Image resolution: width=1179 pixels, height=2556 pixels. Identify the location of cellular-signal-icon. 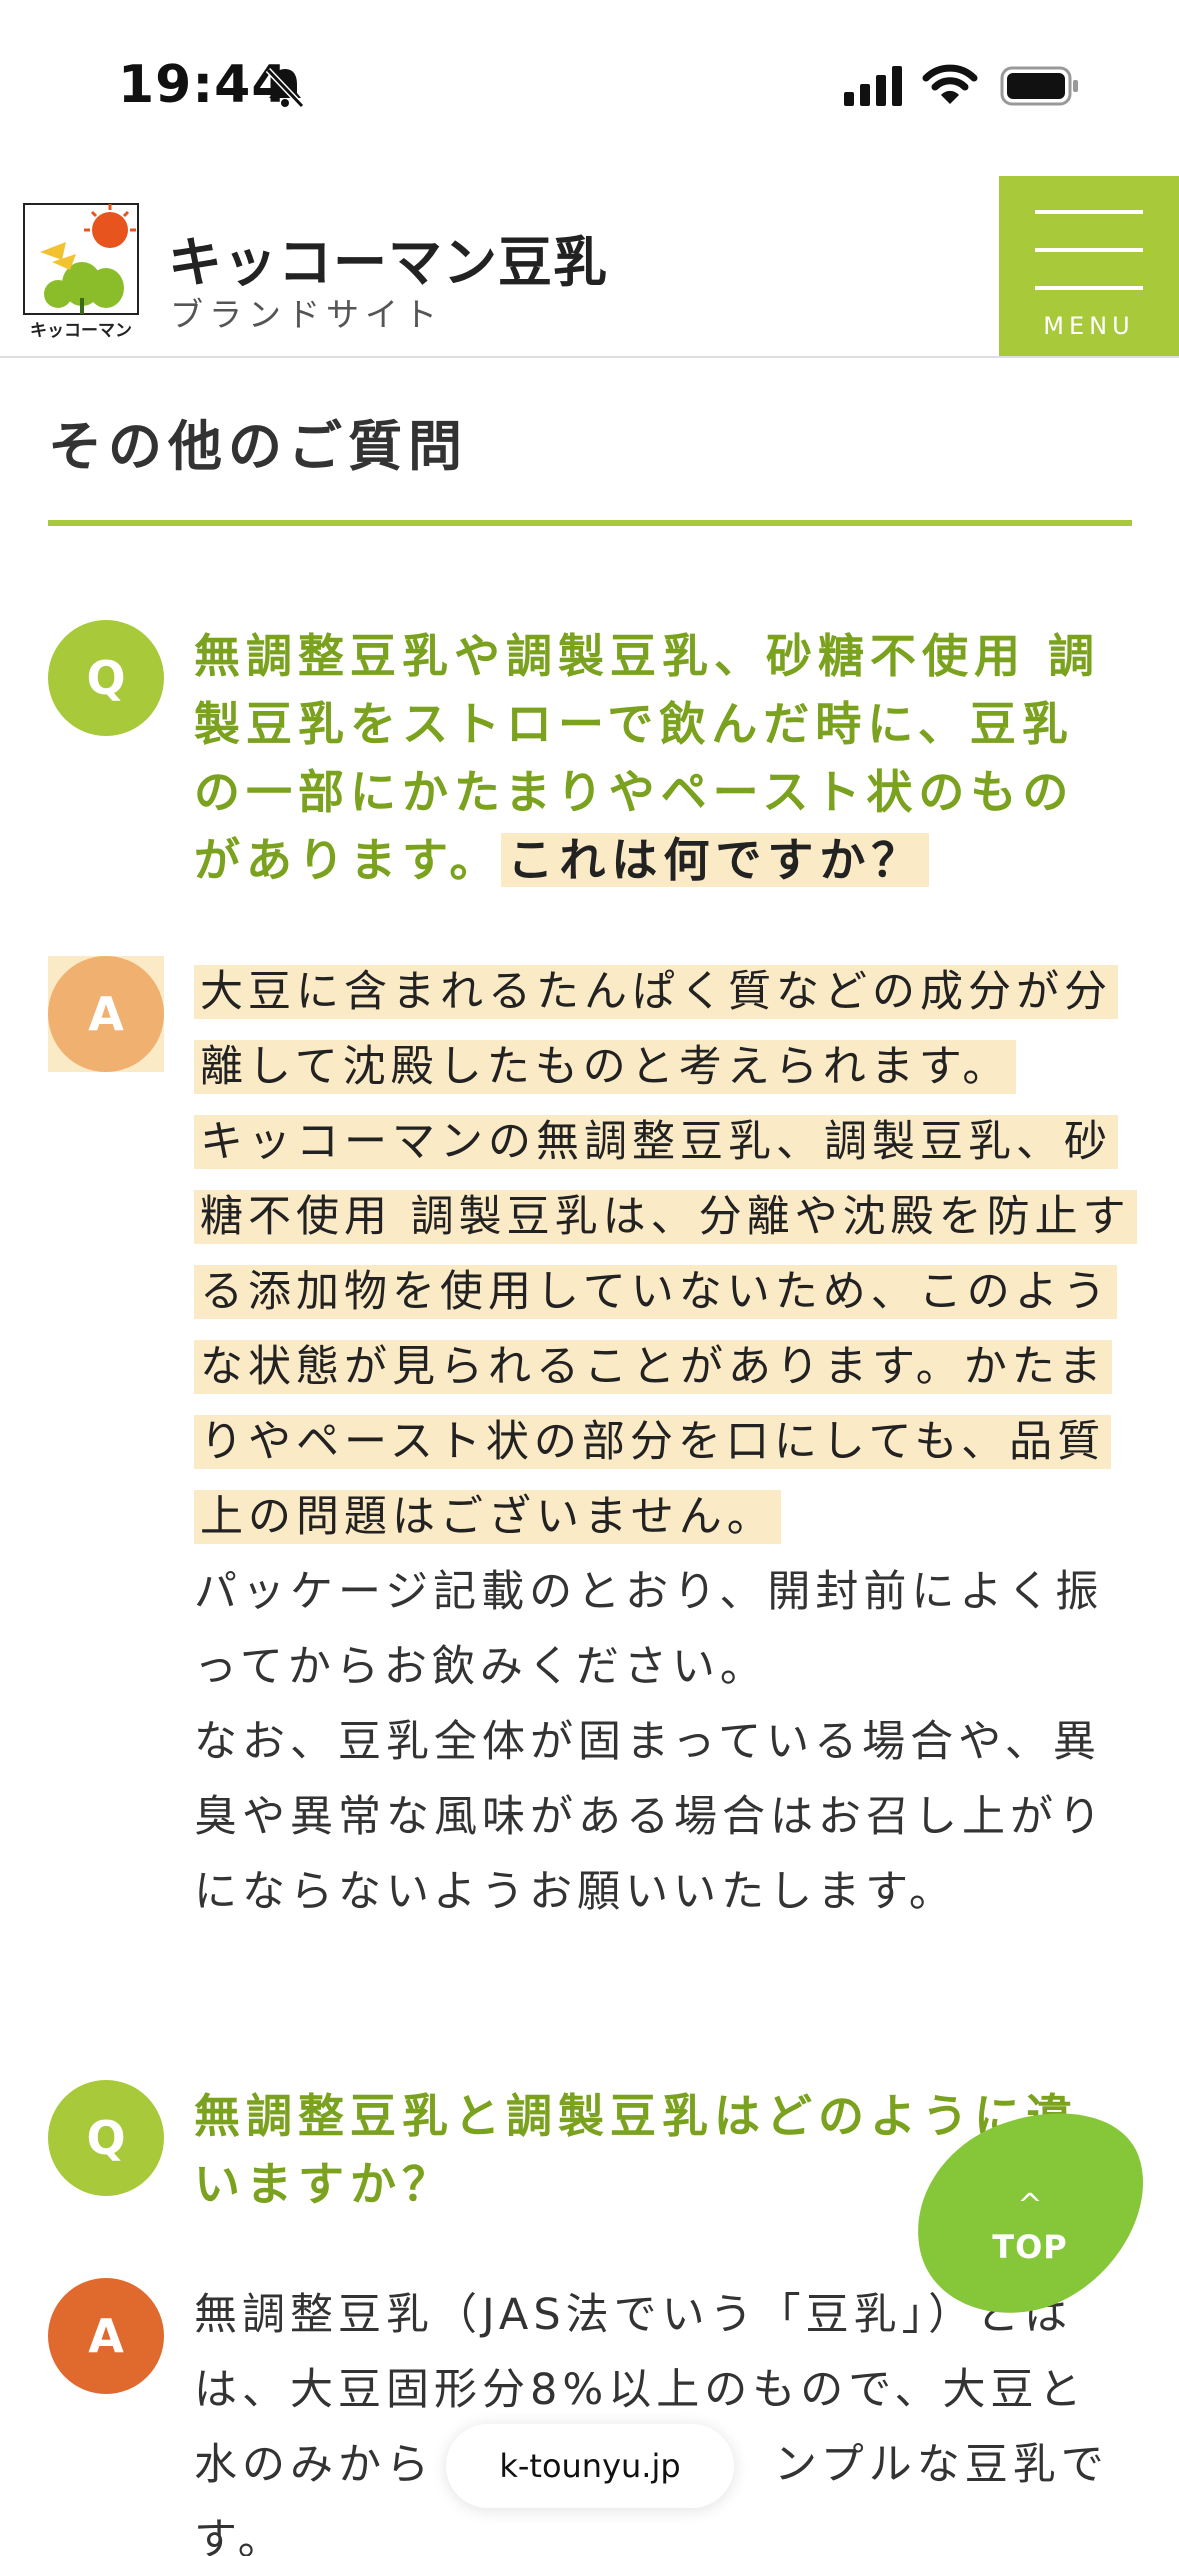
(873, 86).